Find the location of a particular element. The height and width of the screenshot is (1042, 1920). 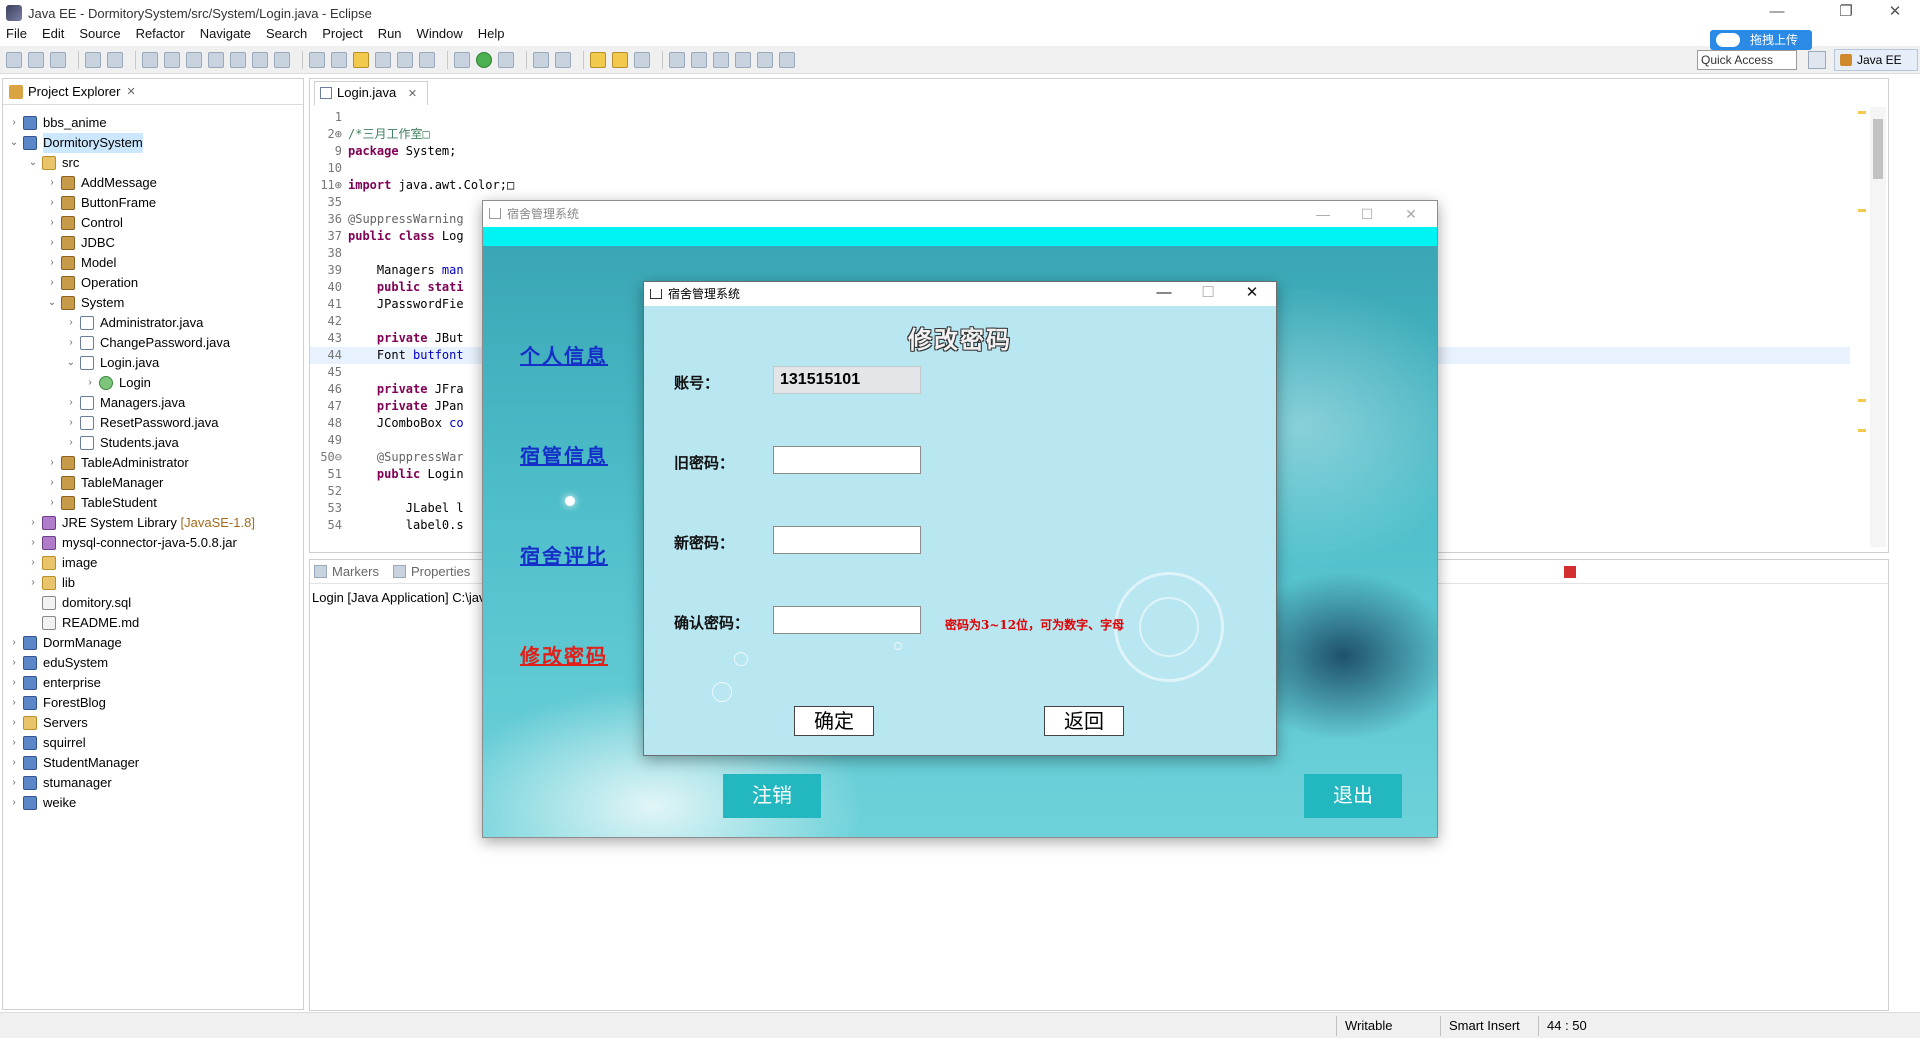

tree-item: › lib is located at coordinates (153, 583).